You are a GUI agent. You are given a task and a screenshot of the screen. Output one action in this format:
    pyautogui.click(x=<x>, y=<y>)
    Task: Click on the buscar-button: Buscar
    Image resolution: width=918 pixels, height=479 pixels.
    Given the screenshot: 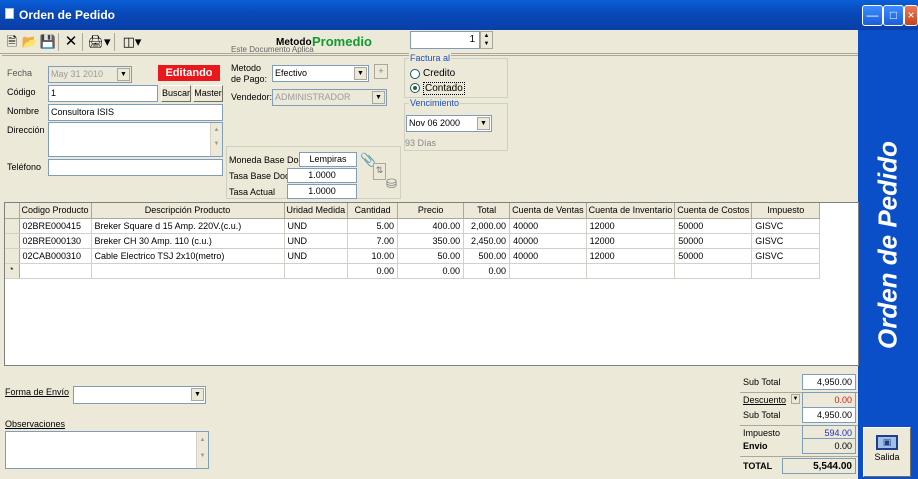 What is the action you would take?
    pyautogui.click(x=176, y=93)
    